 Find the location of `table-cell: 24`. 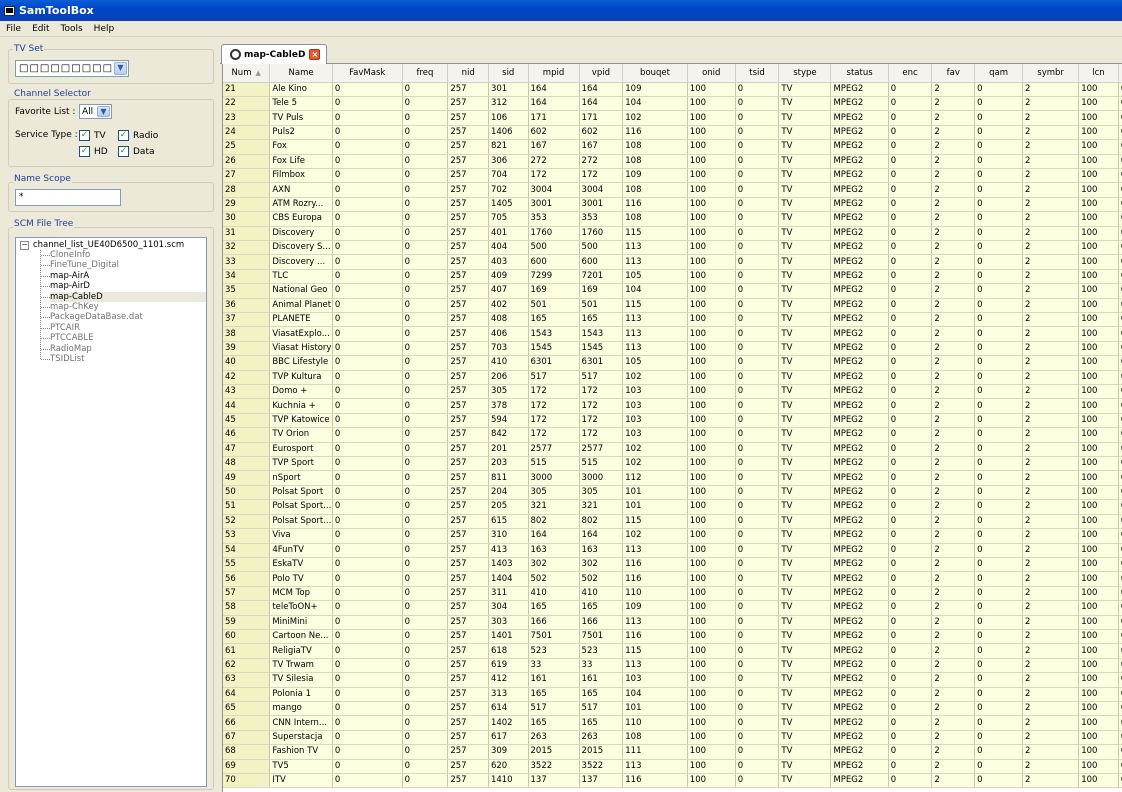

table-cell: 24 is located at coordinates (247, 133).